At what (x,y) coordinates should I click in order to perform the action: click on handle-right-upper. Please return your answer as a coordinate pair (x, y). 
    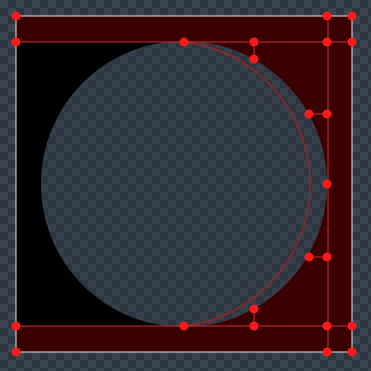
    Looking at the image, I should click on (352, 42).